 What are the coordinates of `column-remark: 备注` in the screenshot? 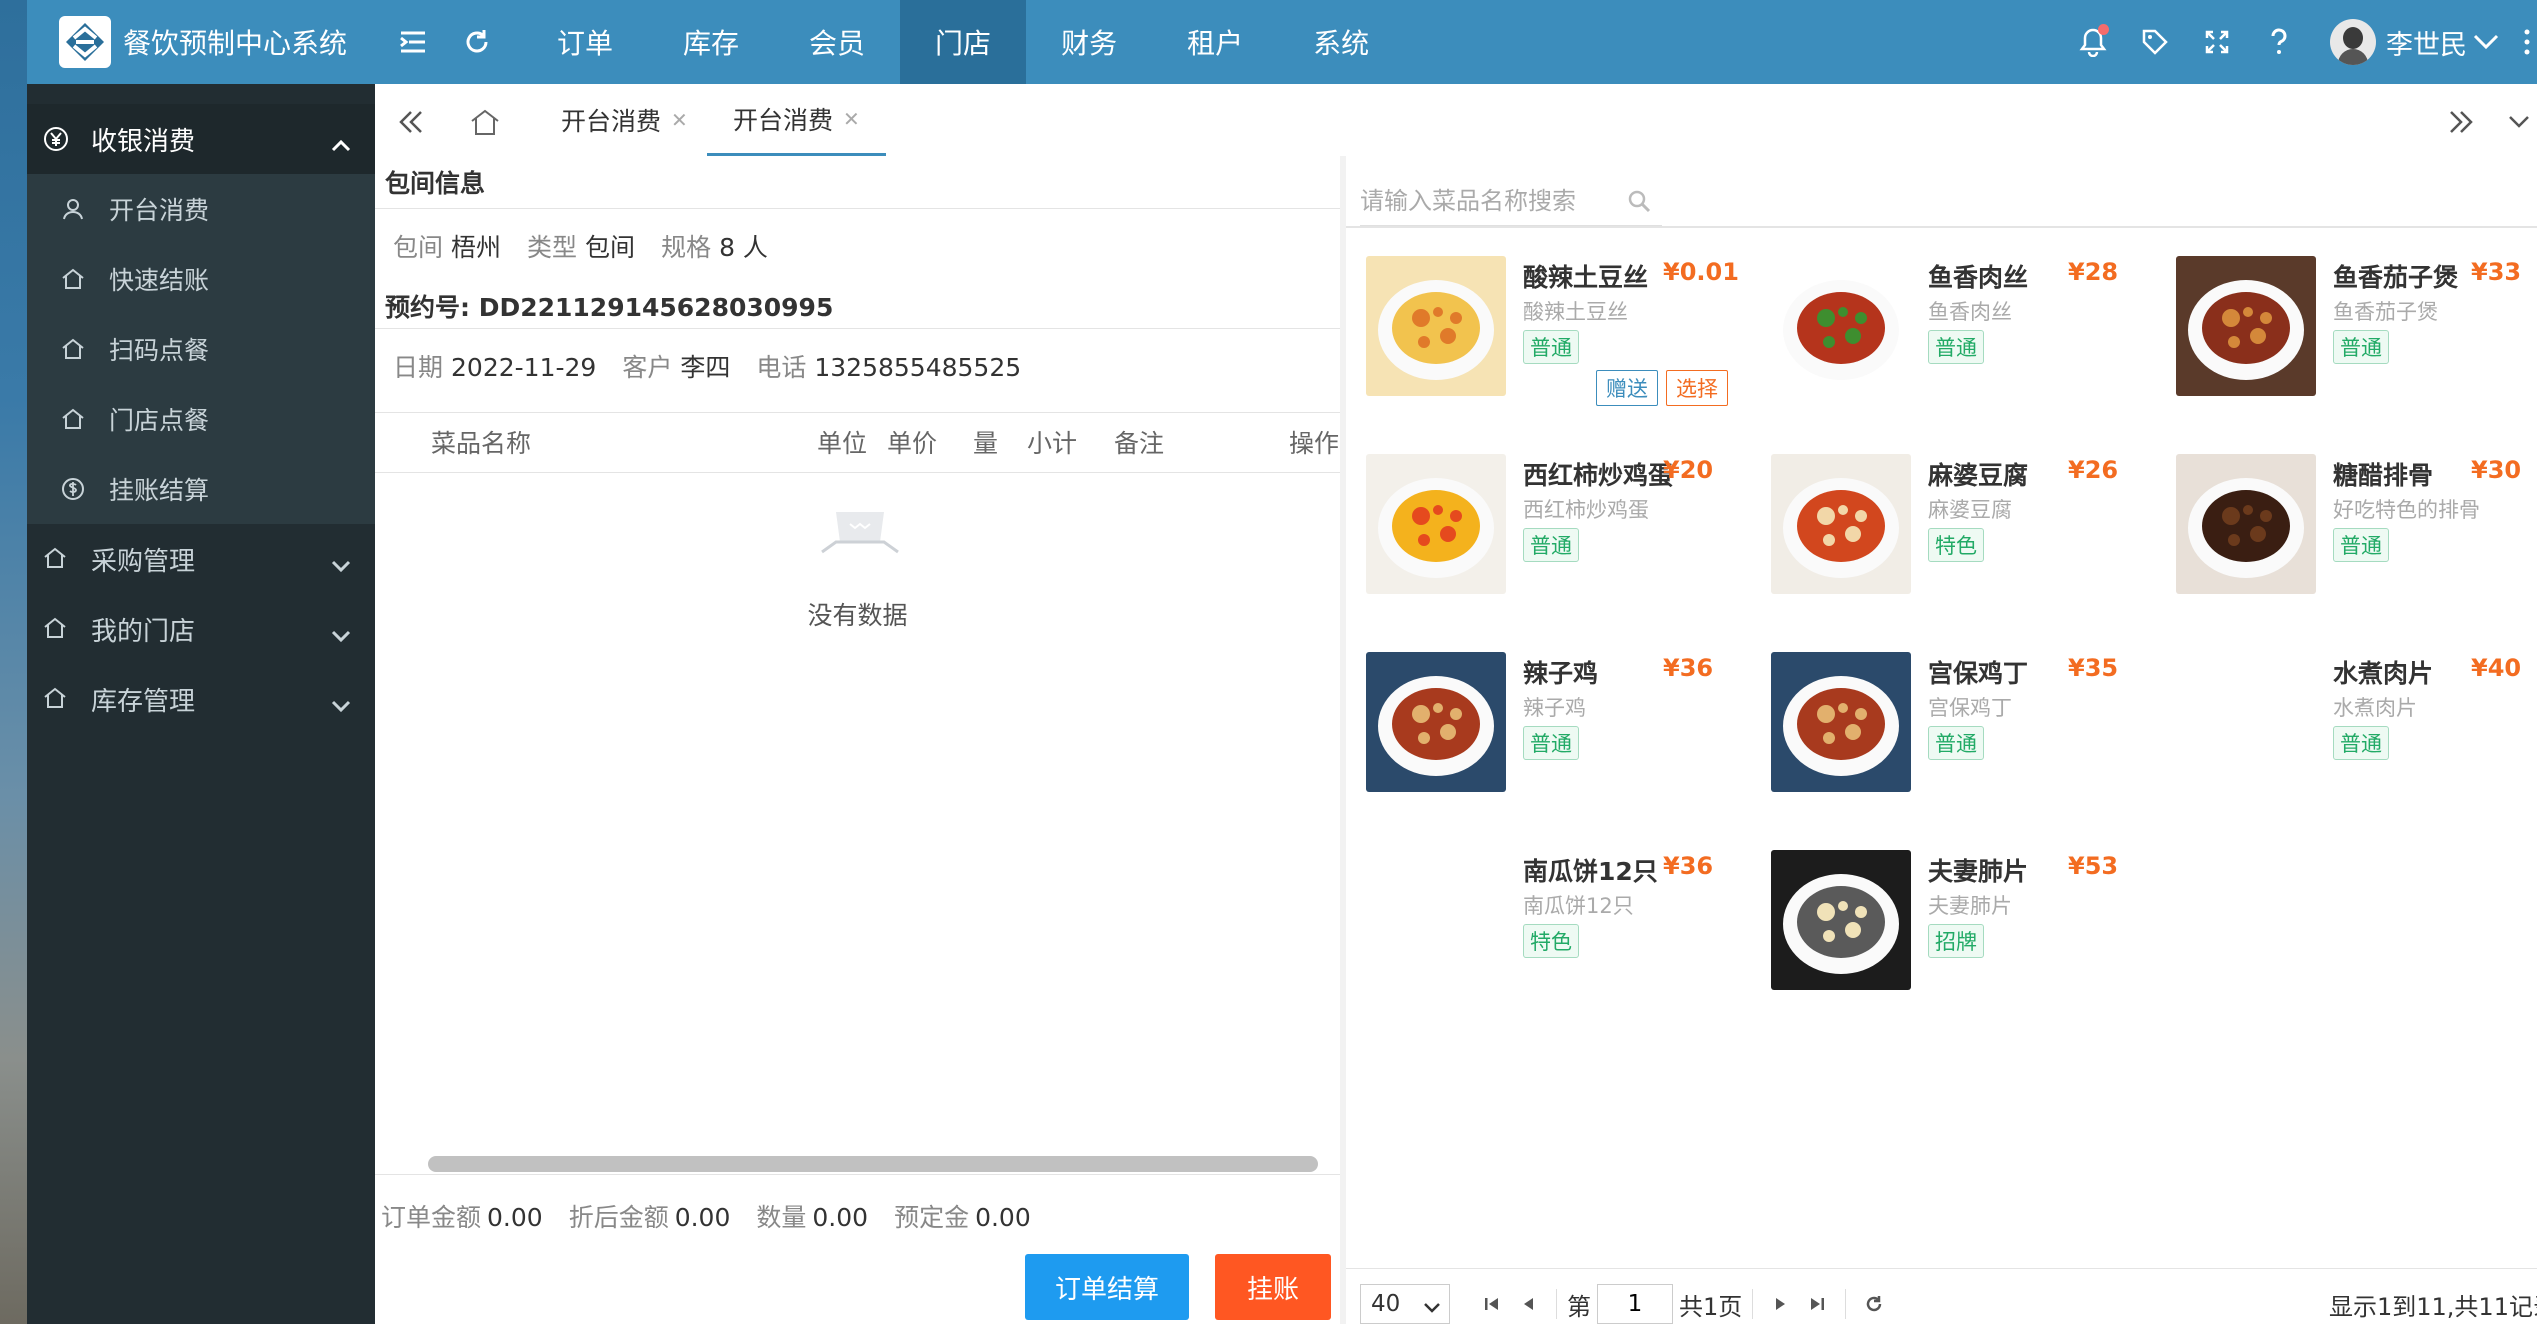 It's located at (1139, 442).